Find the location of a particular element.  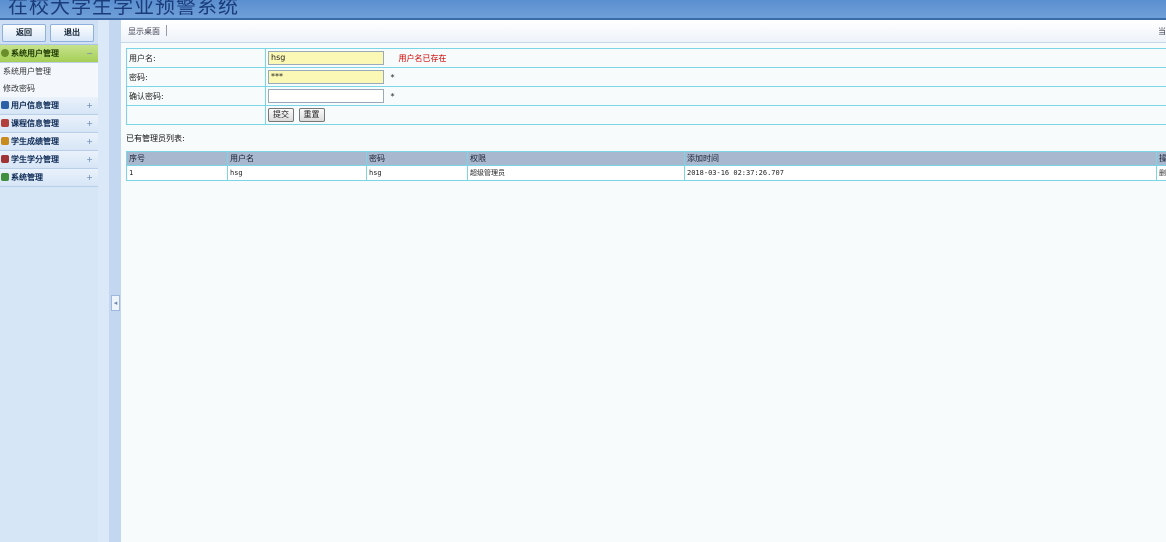

column-header: 序号 is located at coordinates (177, 158).